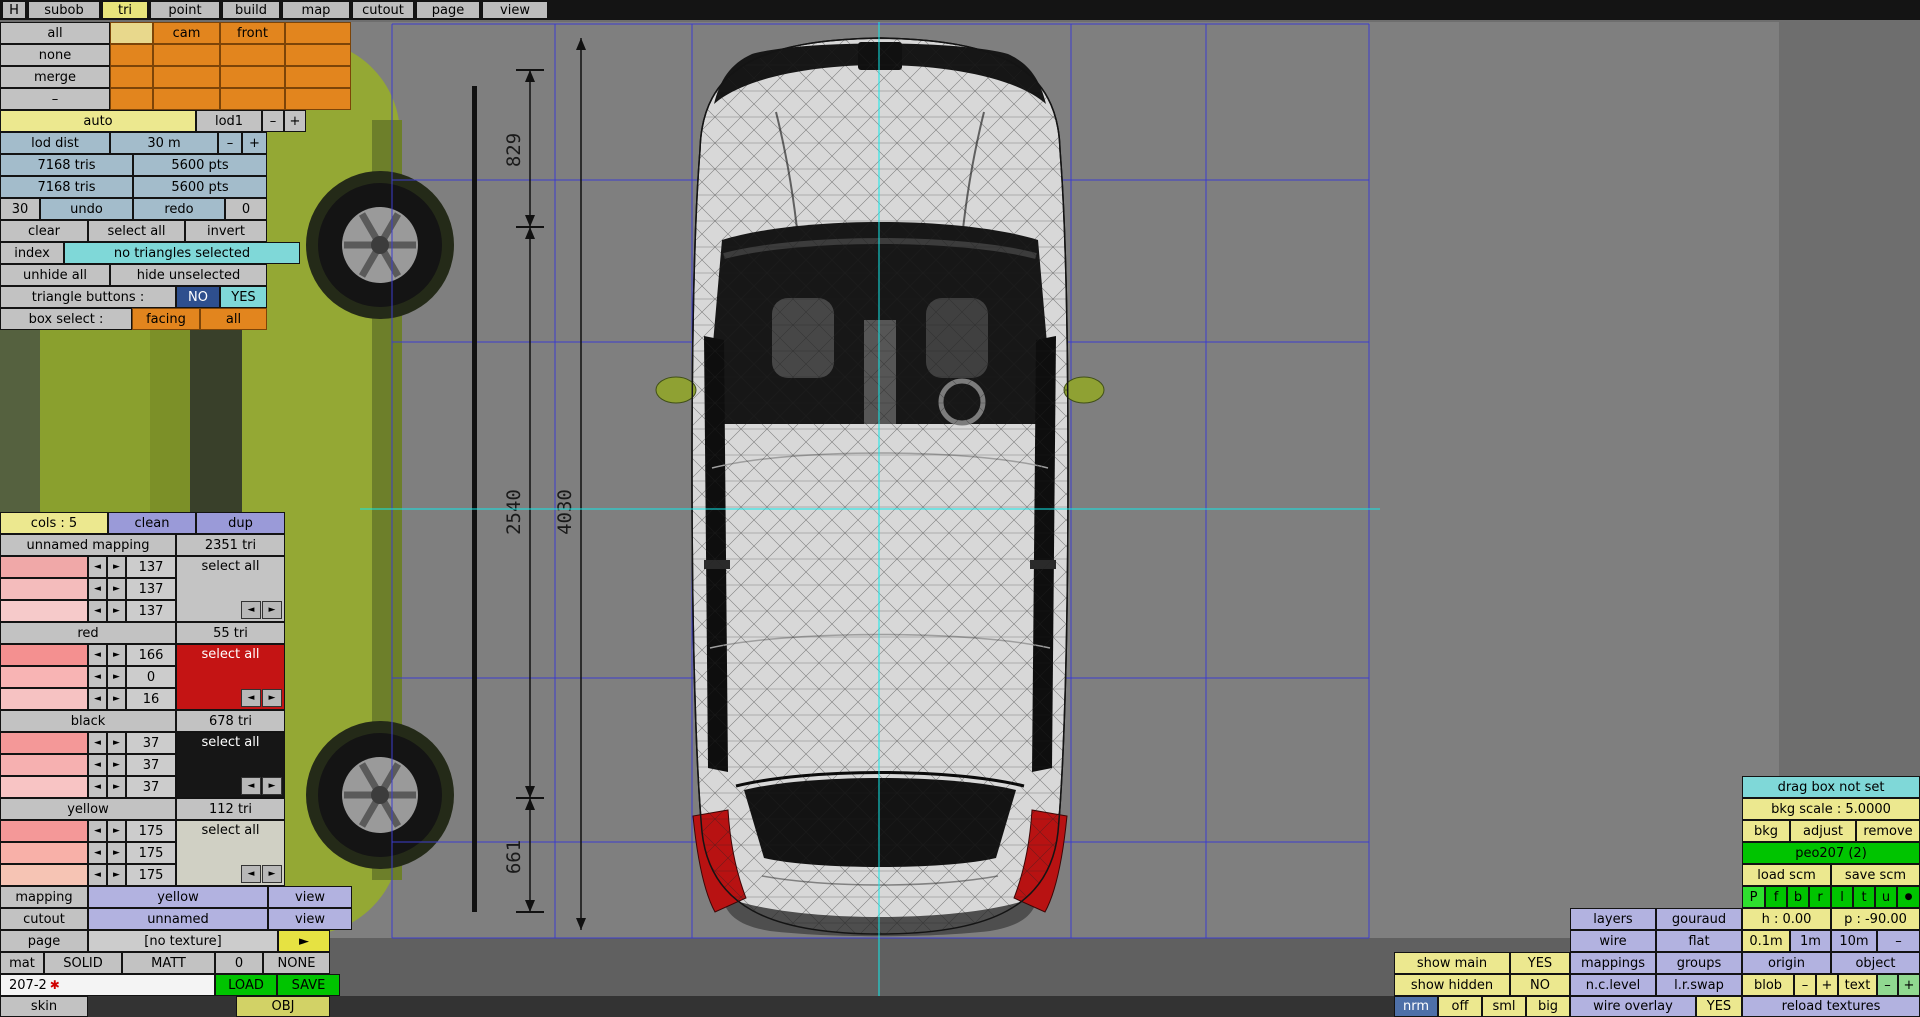  What do you see at coordinates (310, 919) in the screenshot?
I see `cutout-view-button: view` at bounding box center [310, 919].